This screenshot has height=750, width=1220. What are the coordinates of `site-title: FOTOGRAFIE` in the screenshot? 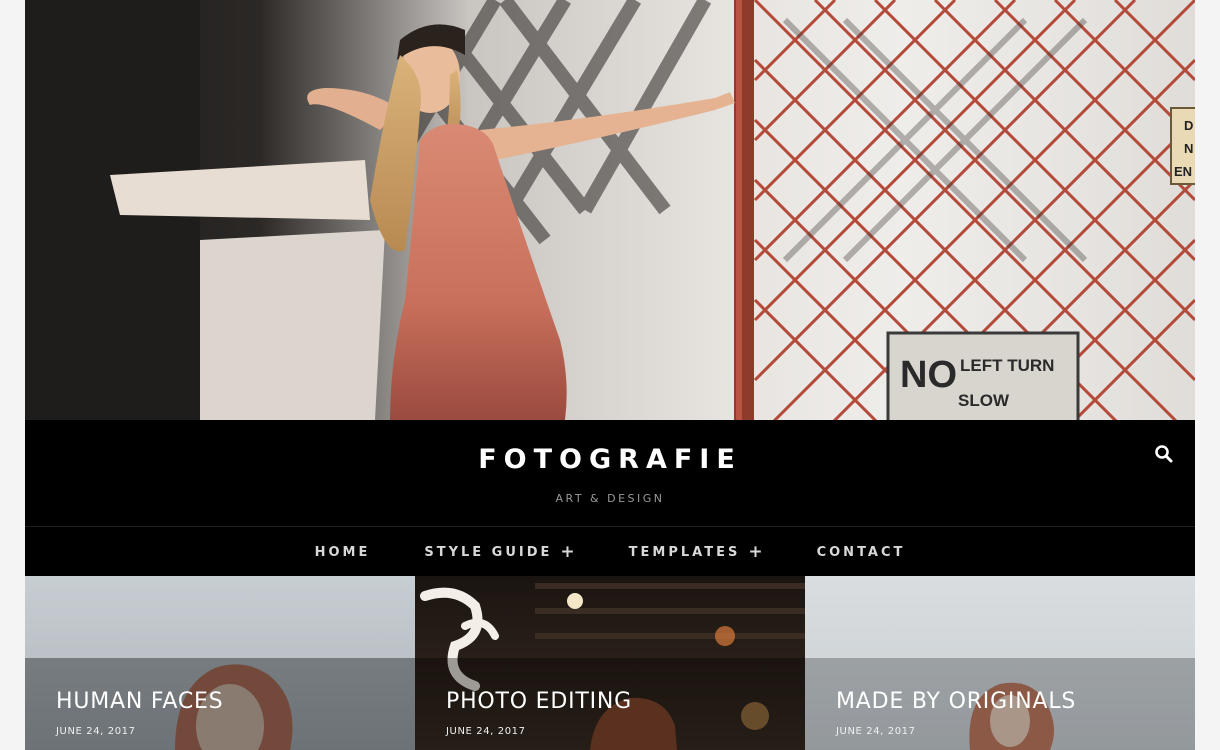 It's located at (610, 459).